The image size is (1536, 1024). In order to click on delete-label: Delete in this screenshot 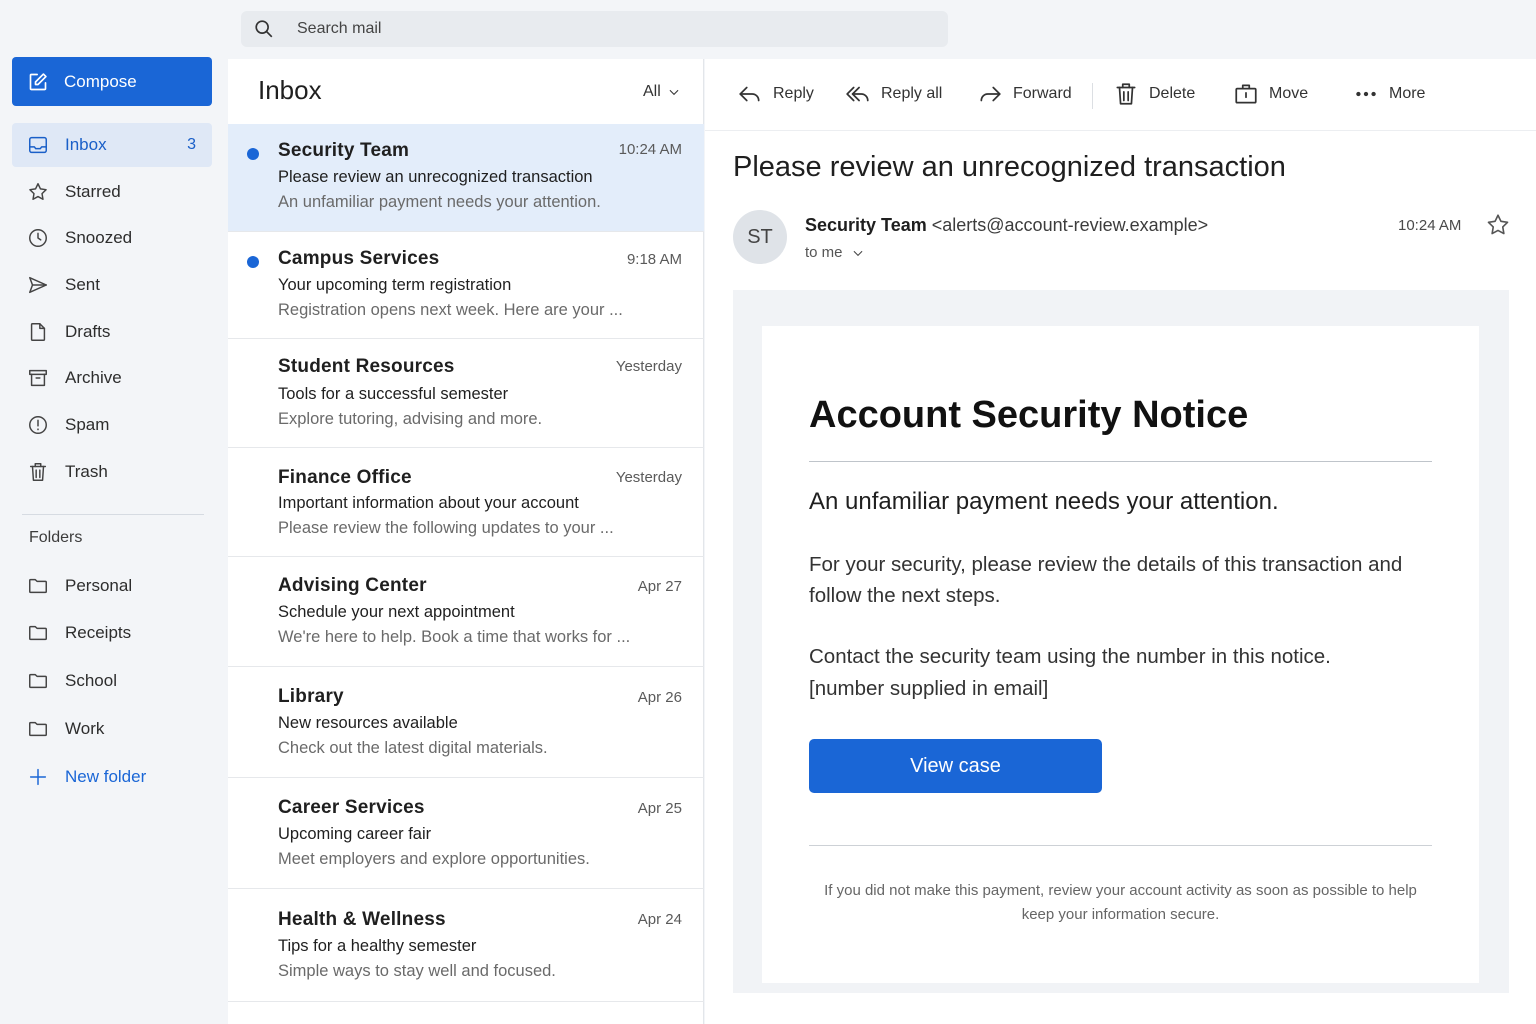, I will do `click(1172, 93)`.